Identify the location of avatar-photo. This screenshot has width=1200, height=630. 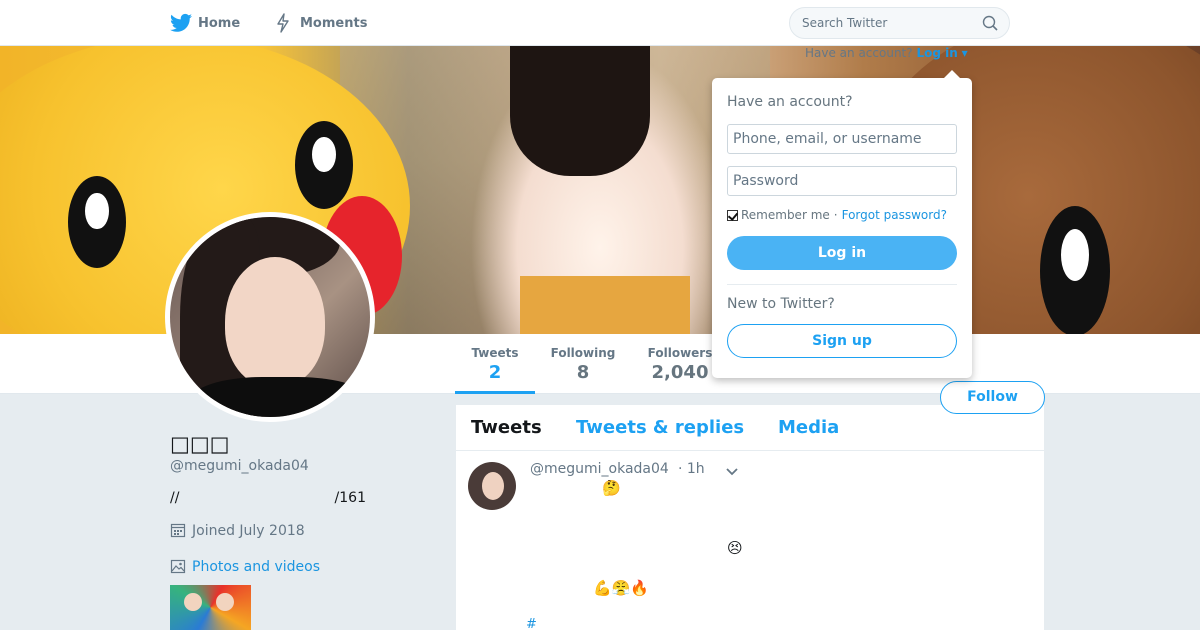
(270, 317).